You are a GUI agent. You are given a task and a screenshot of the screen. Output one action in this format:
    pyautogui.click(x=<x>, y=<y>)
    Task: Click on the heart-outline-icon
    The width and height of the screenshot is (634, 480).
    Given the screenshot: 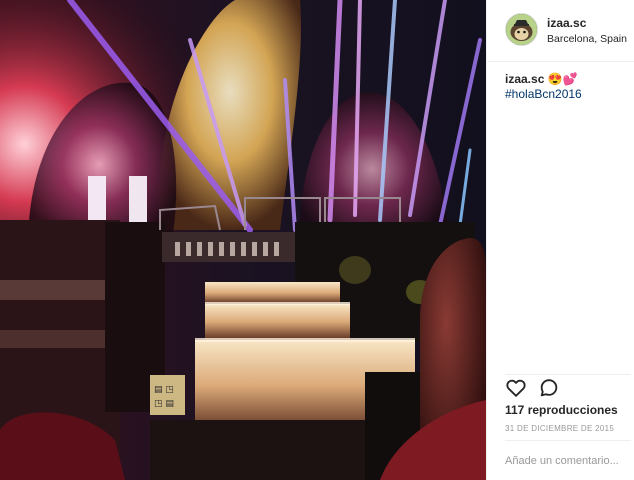 What is the action you would take?
    pyautogui.click(x=516, y=388)
    